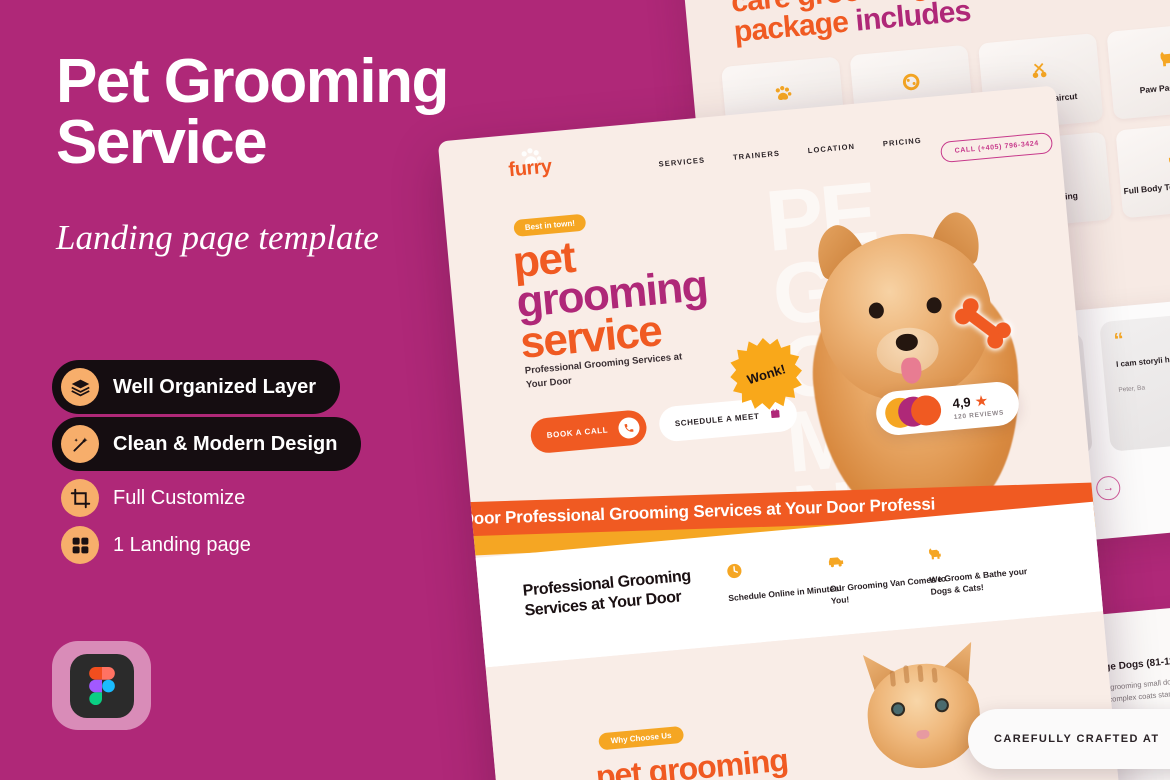 This screenshot has width=1170, height=780. I want to click on grid-icon, so click(80, 545).